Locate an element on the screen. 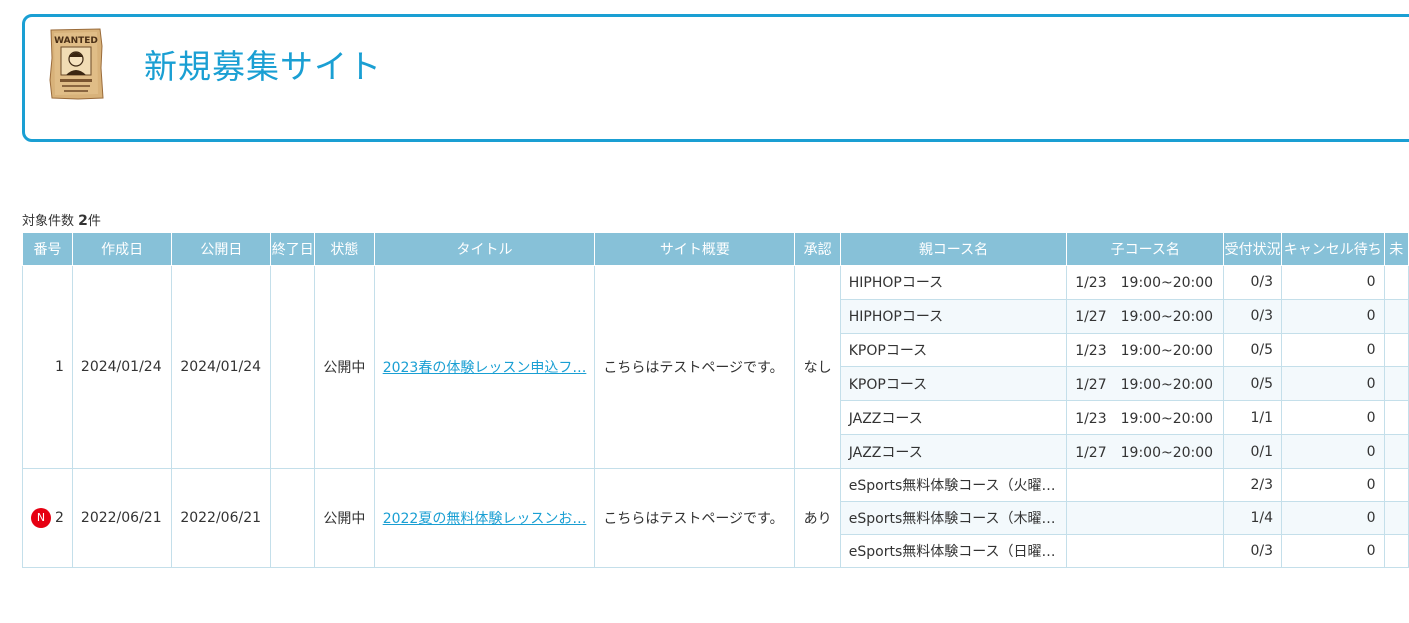 The width and height of the screenshot is (1409, 623). col-header-ended: 終了日 is located at coordinates (293, 249).